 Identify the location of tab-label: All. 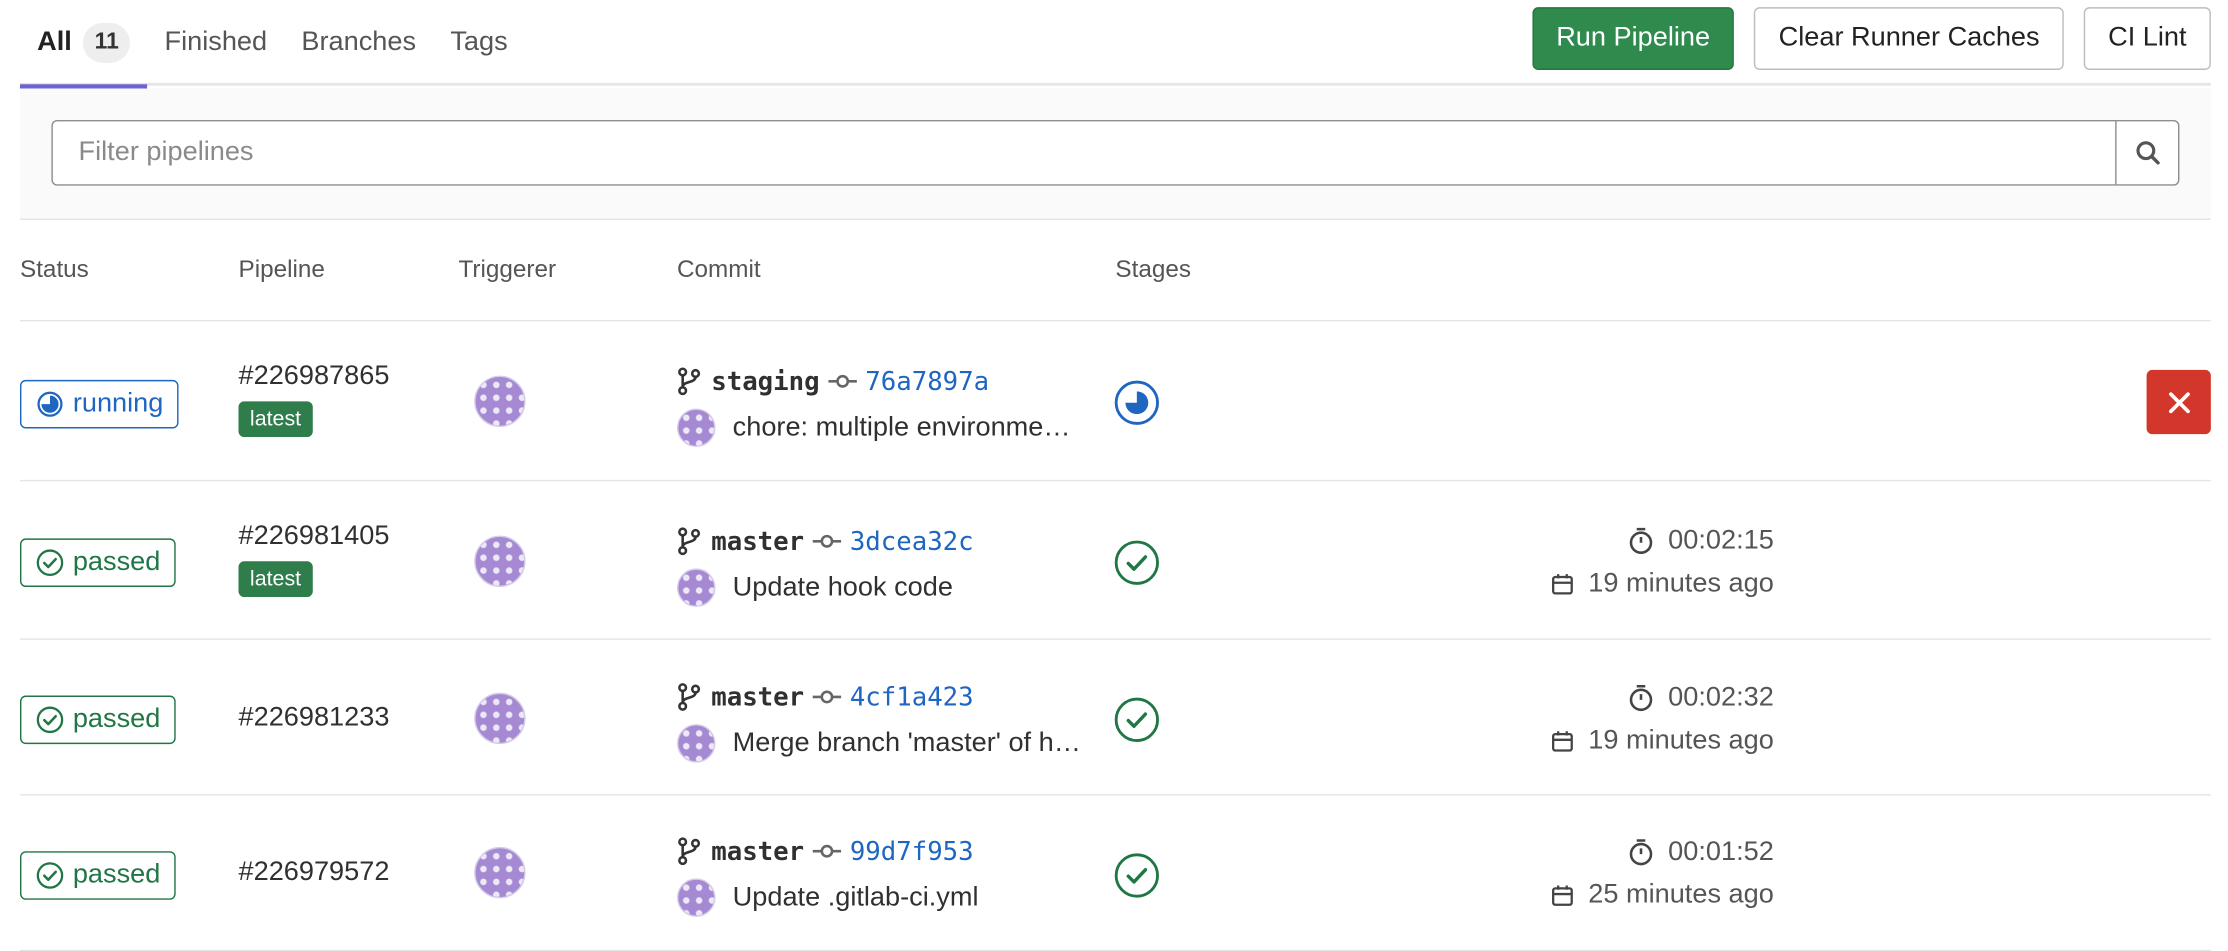
(54, 42).